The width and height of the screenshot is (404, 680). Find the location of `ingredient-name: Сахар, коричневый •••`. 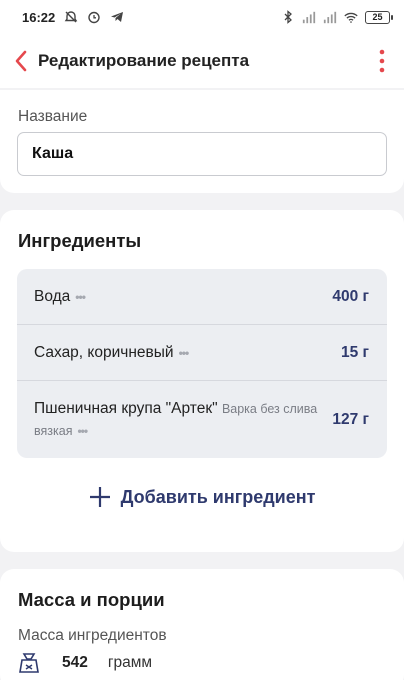

ingredient-name: Сахар, коричневый ••• is located at coordinates (112, 353).